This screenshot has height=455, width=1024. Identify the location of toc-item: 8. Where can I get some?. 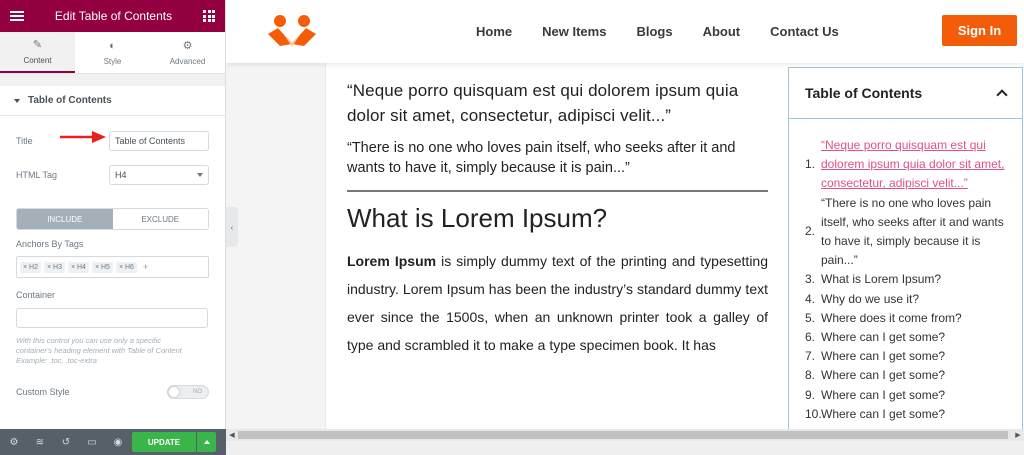
(905, 375).